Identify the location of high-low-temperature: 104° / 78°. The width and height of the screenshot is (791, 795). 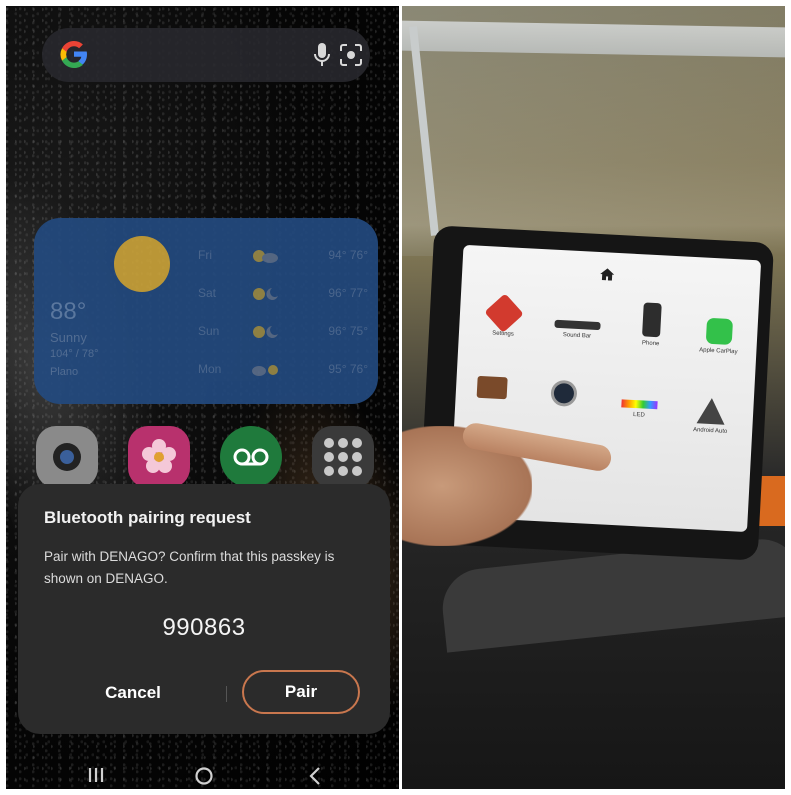
(74, 354).